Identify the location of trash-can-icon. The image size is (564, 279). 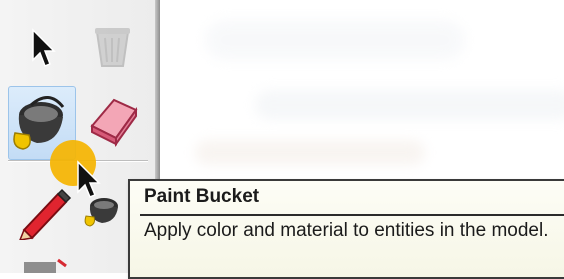
(112, 47).